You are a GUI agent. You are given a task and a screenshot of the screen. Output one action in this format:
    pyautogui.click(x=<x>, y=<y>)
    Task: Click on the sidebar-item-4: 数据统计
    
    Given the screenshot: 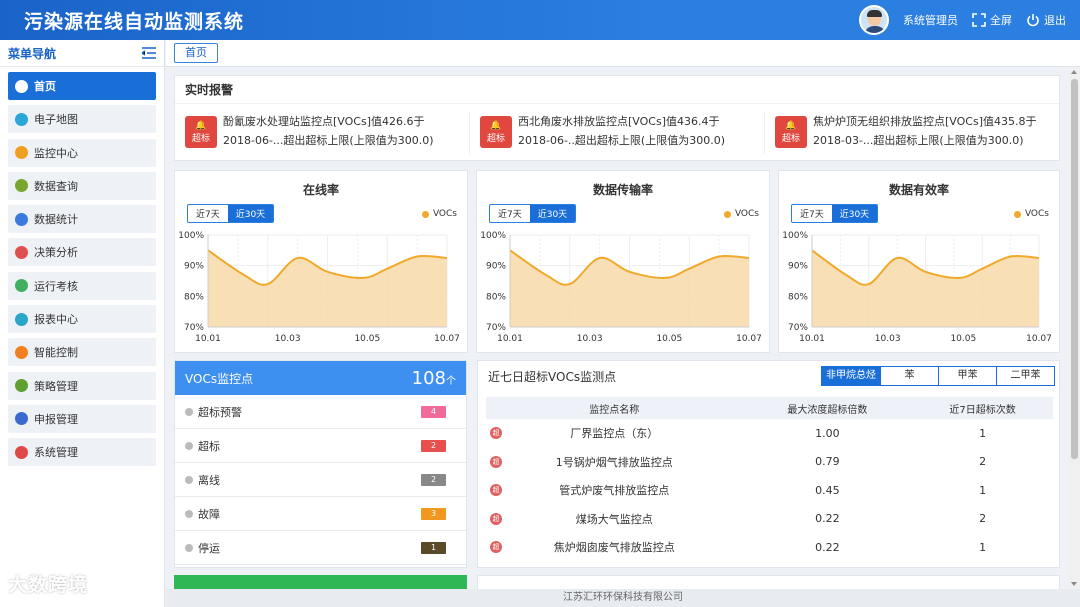 What is the action you would take?
    pyautogui.click(x=82, y=219)
    